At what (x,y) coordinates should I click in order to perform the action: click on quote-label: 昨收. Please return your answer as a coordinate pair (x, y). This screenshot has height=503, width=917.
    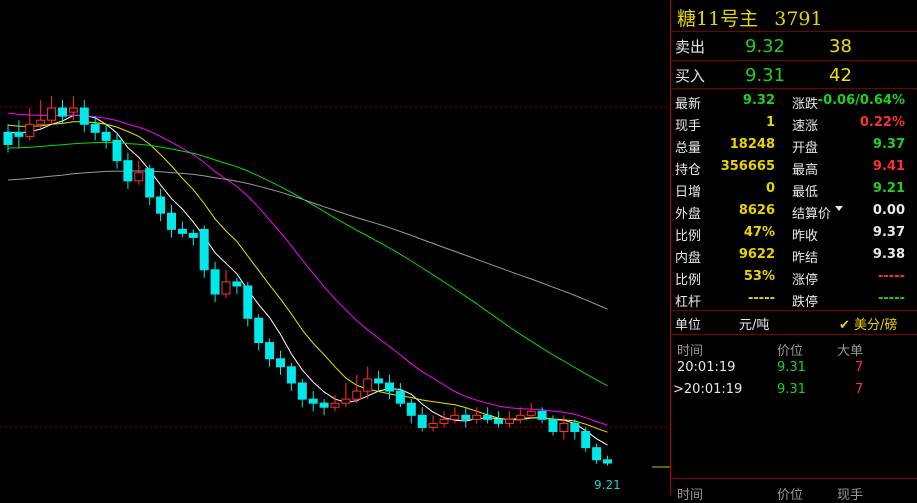
    Looking at the image, I should click on (805, 234).